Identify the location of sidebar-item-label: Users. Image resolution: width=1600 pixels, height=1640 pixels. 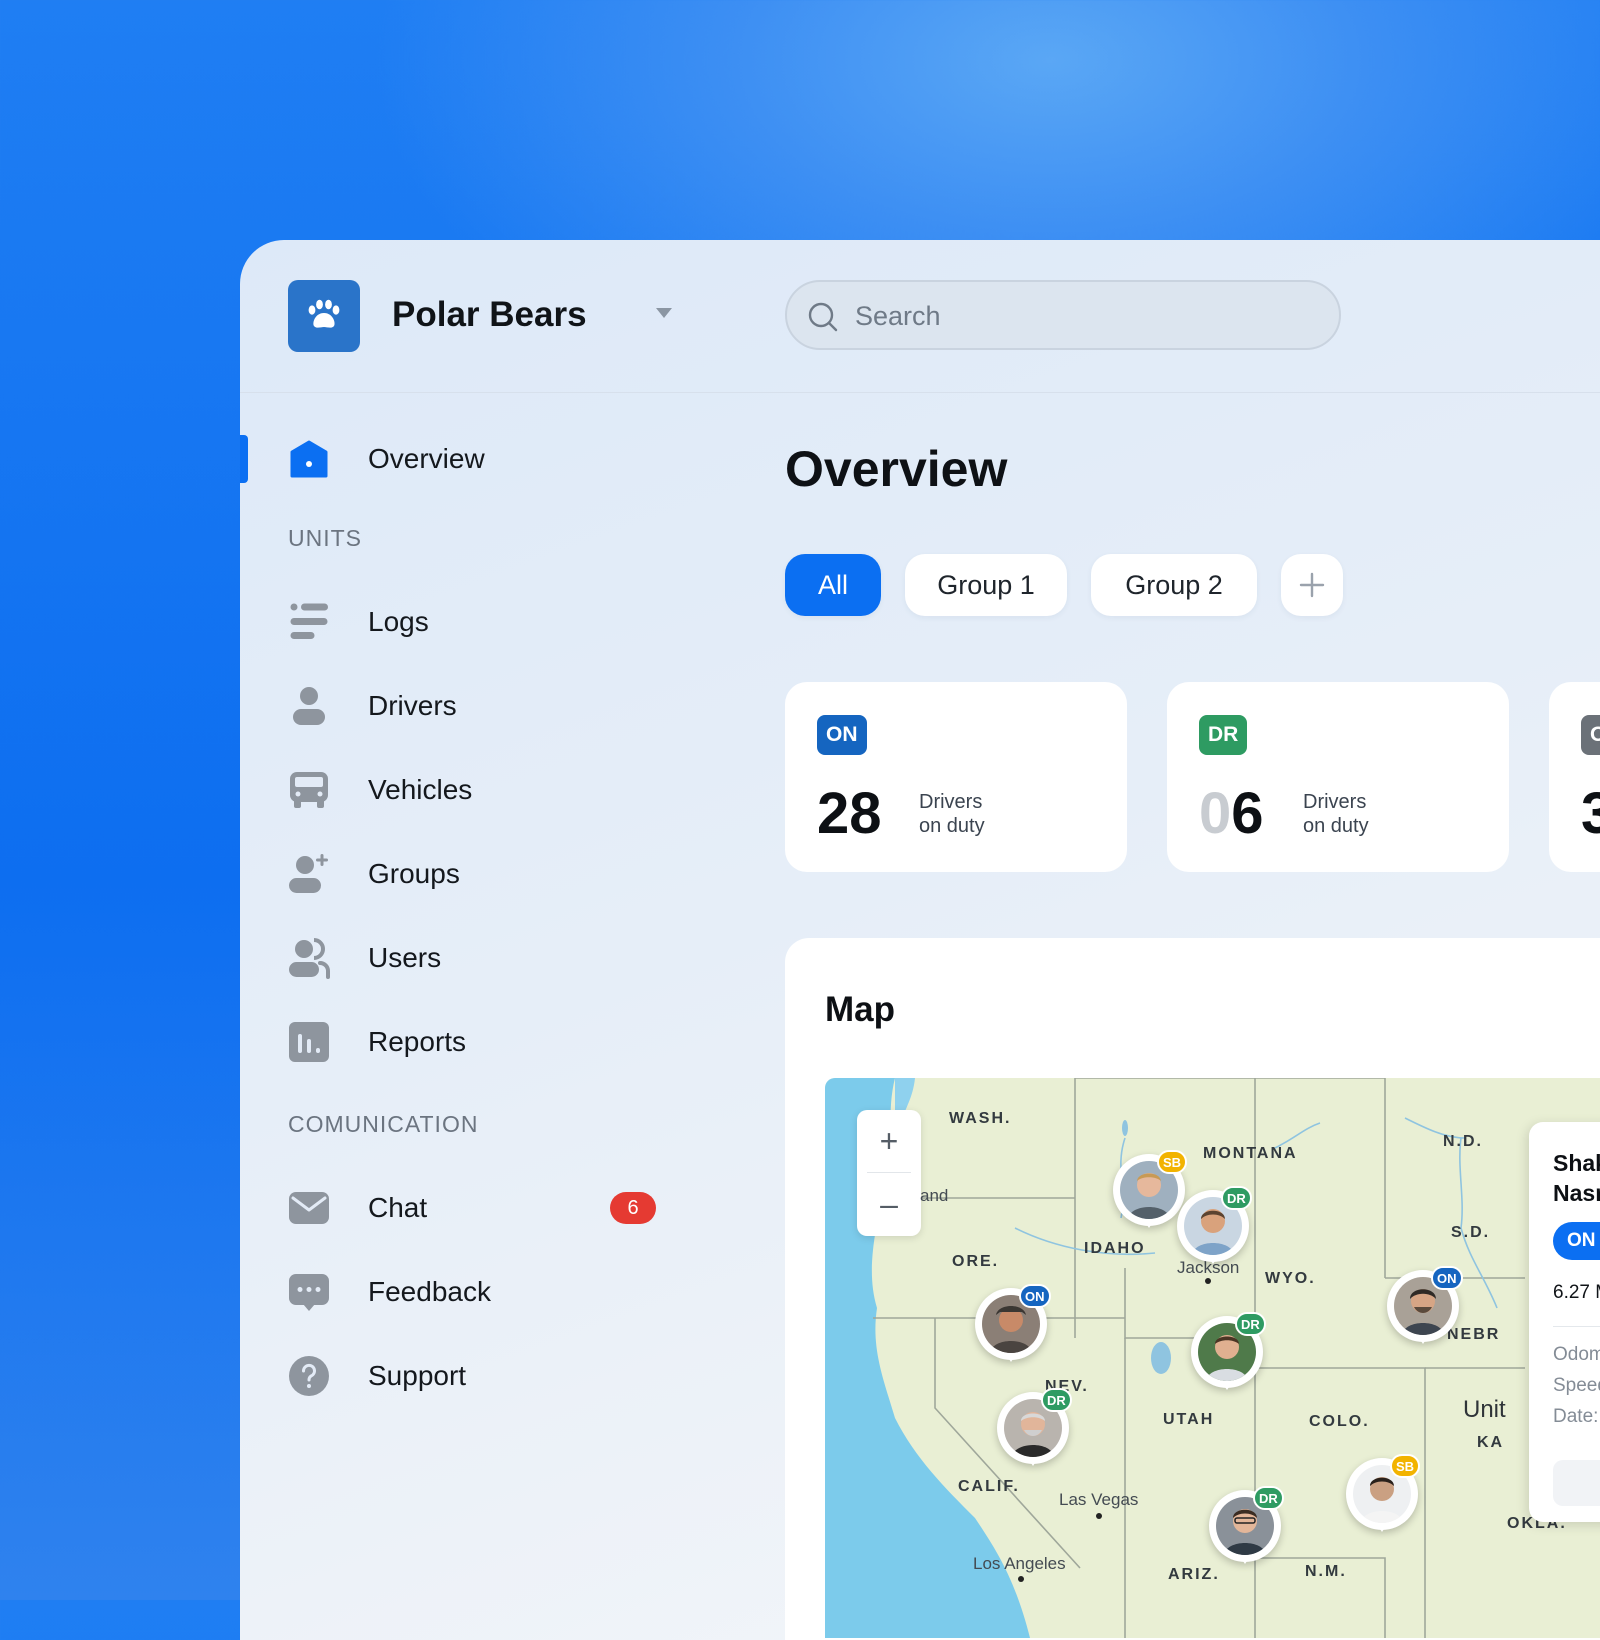
(405, 957).